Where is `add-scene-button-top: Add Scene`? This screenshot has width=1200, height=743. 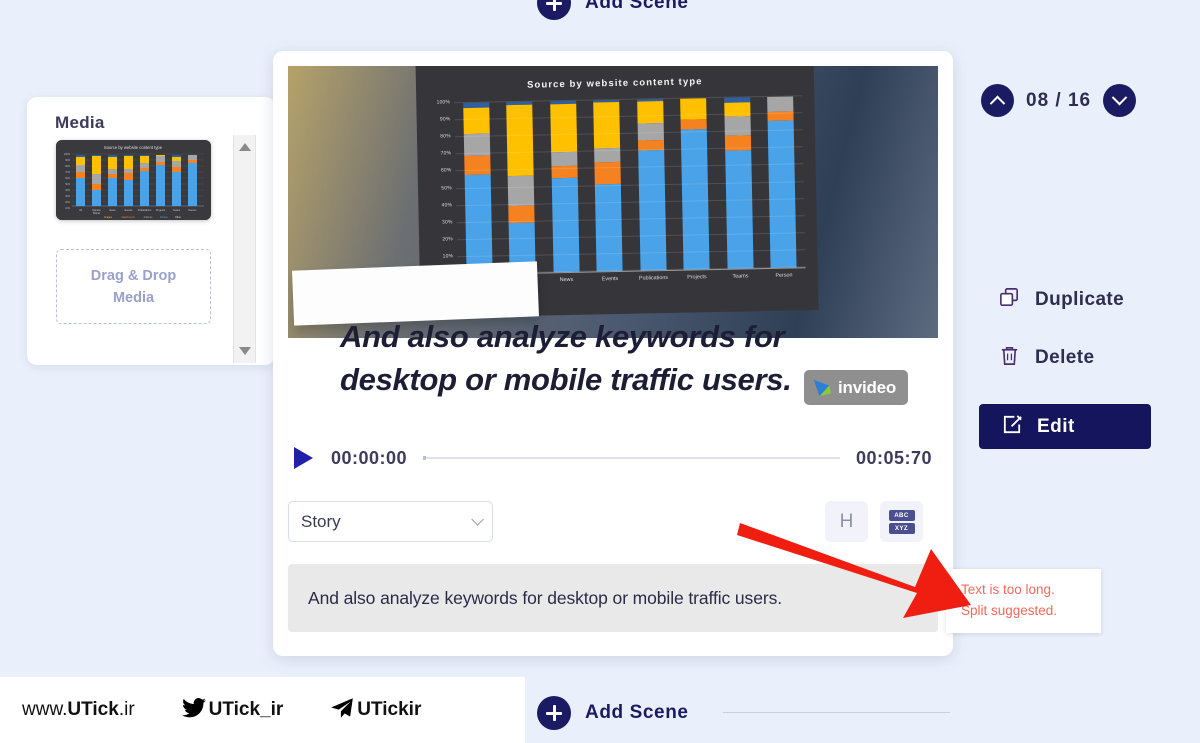 add-scene-button-top: Add Scene is located at coordinates (613, 10).